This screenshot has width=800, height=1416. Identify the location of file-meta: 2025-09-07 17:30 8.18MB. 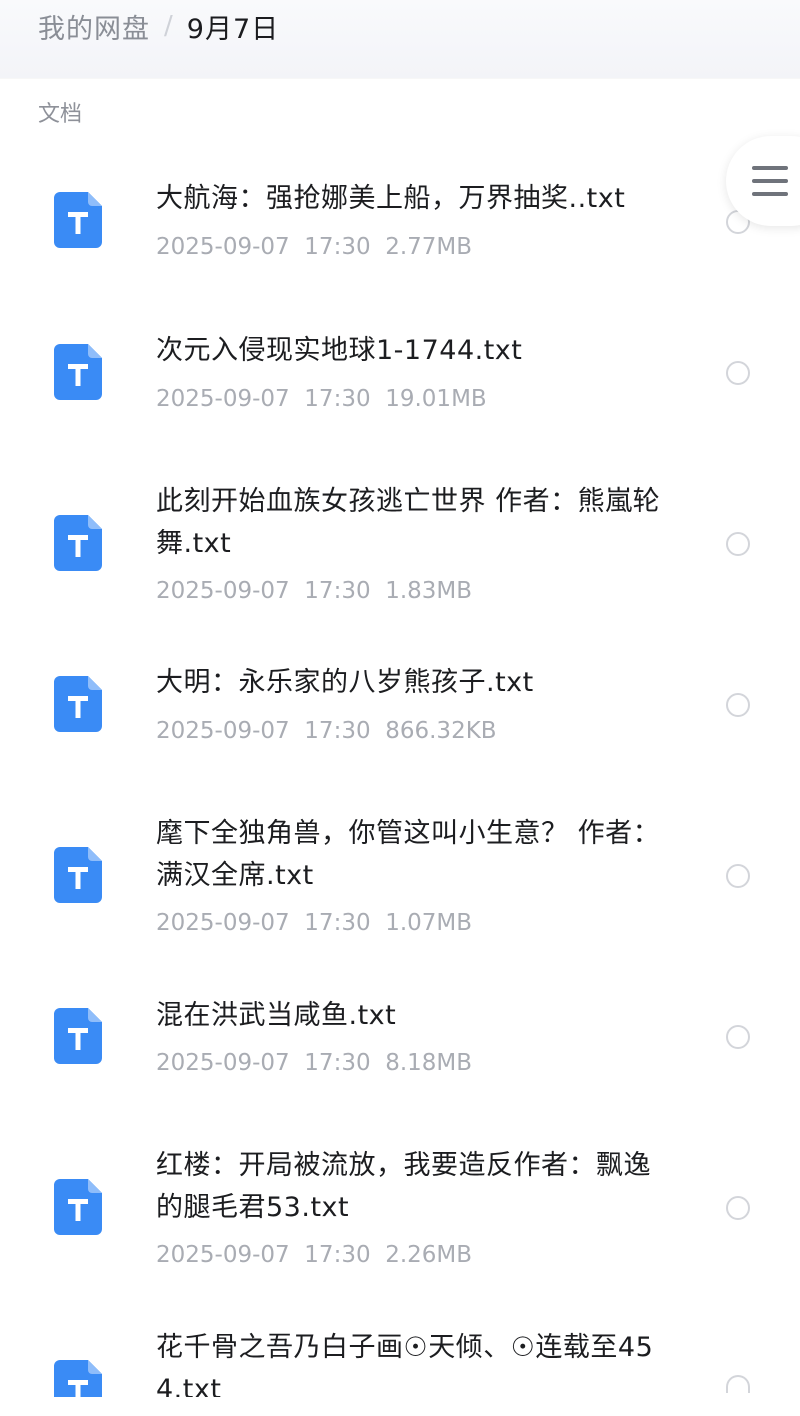
(314, 1063).